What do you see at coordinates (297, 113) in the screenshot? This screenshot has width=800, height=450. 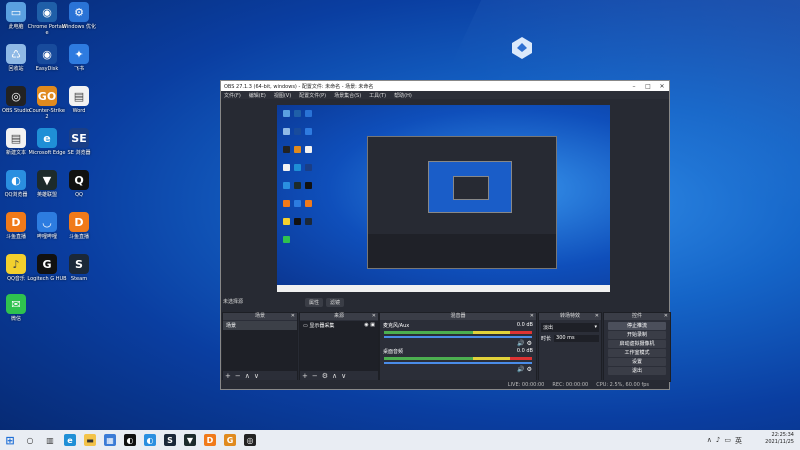 I see `preview-chrome-circle-icon` at bounding box center [297, 113].